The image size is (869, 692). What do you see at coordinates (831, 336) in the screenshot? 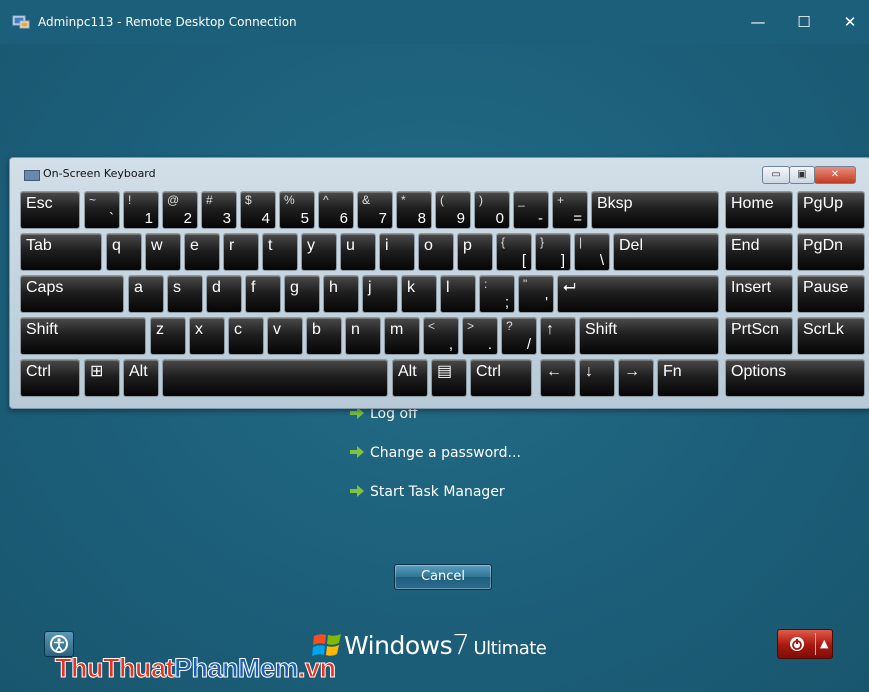
I see `key-scrlk: ScrLk` at bounding box center [831, 336].